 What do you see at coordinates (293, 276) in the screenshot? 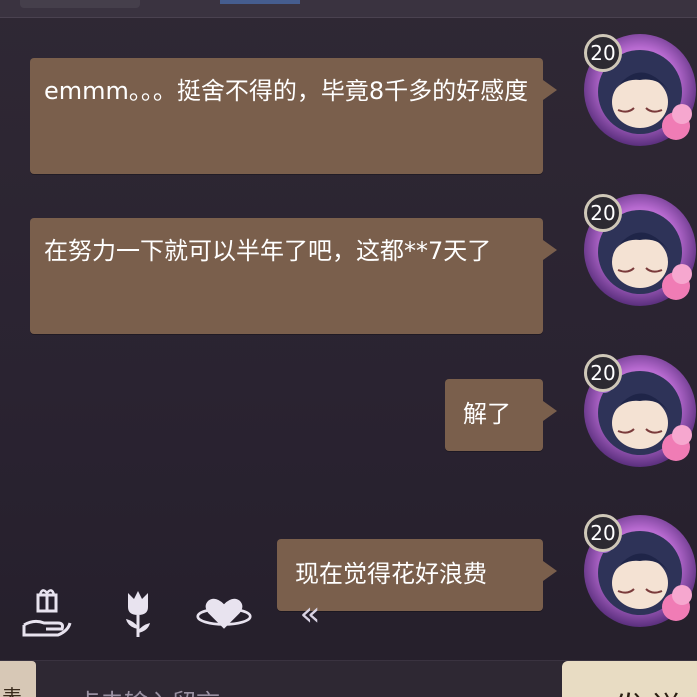
I see `chat-bubble-2: 在努力一下就可以半年了吧，这都**7天了` at bounding box center [293, 276].